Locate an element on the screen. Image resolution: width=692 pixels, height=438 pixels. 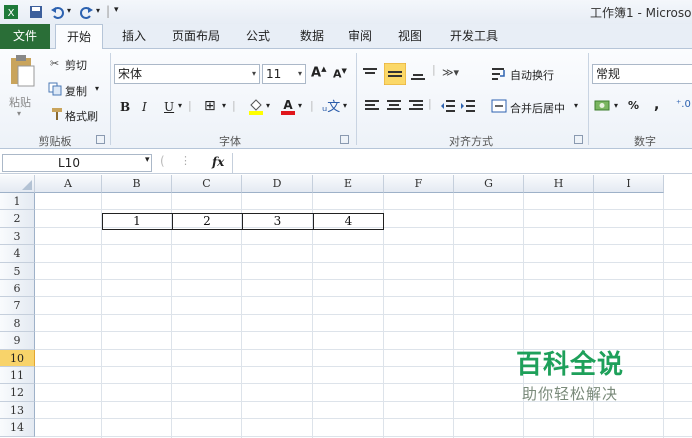
column-header-i: I is located at coordinates (629, 184).